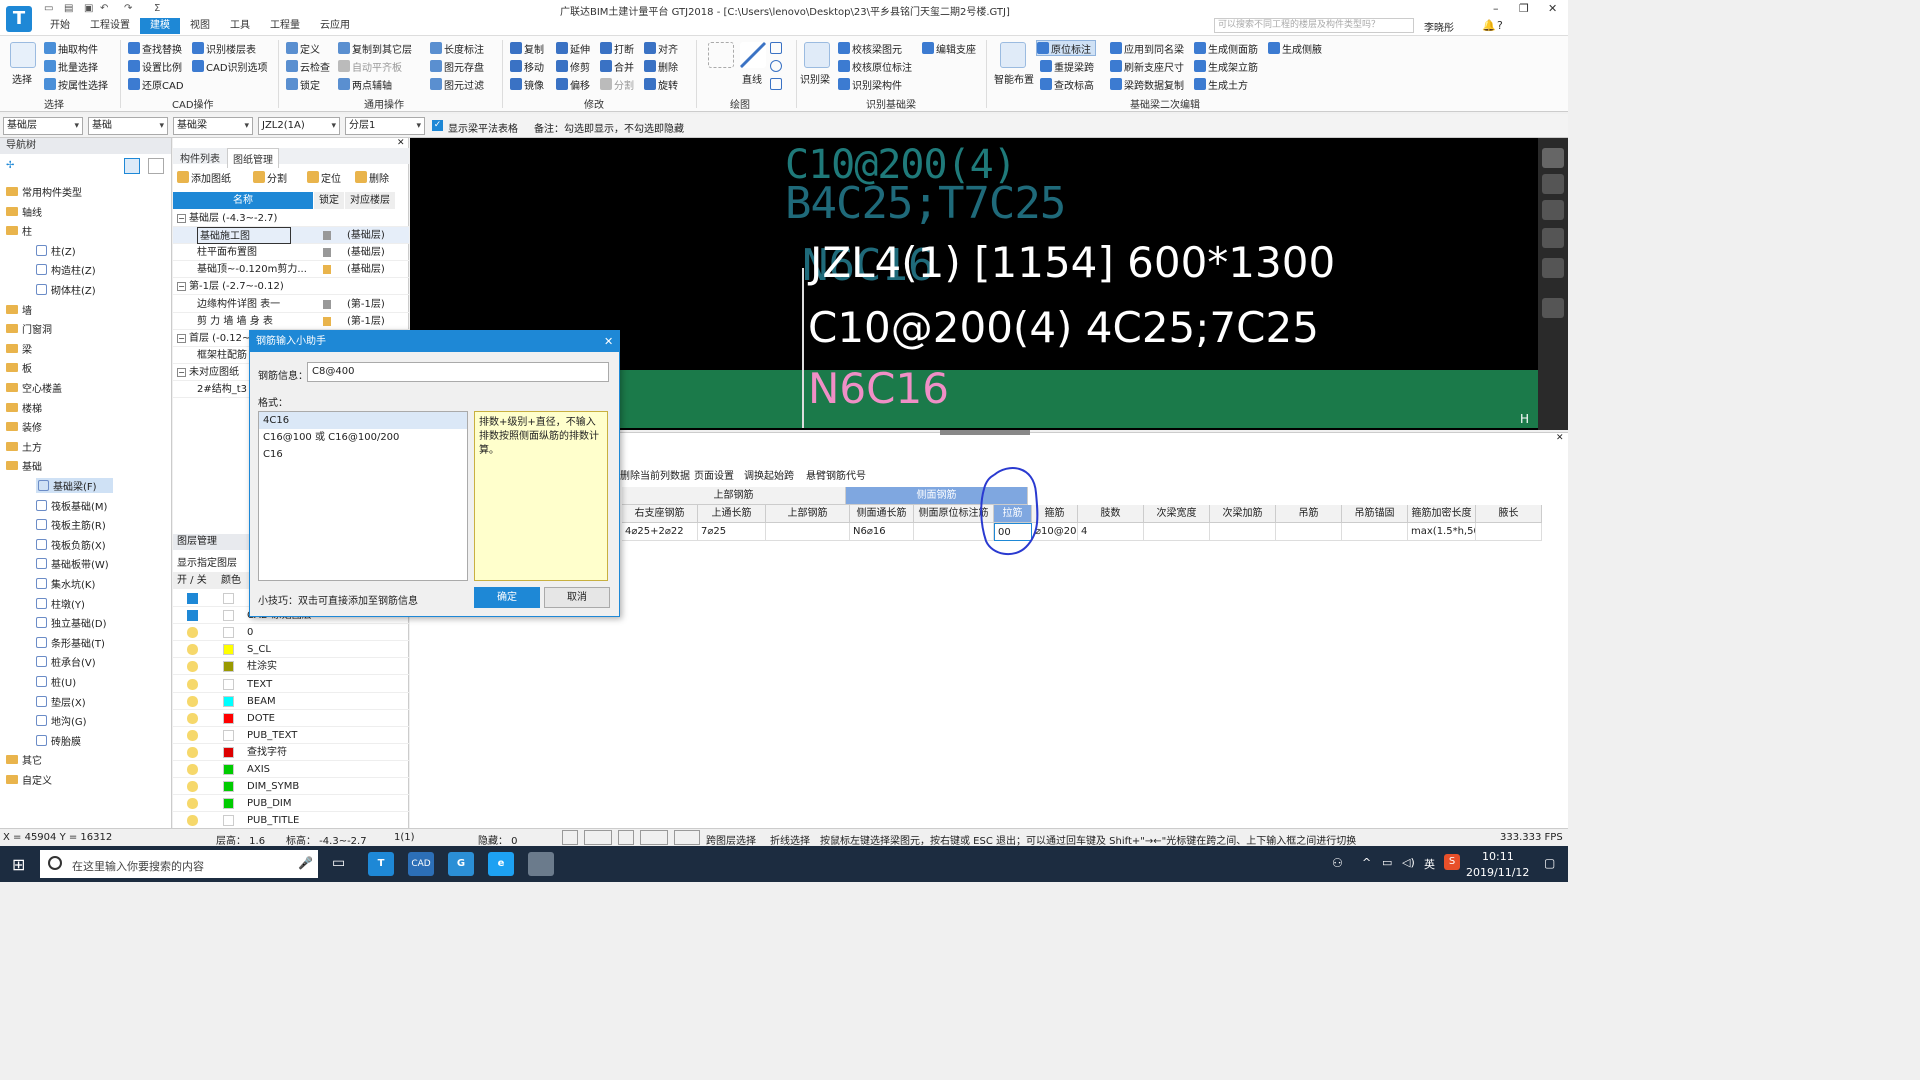 Image resolution: width=1920 pixels, height=1080 pixels. I want to click on panel-close-icon: ✕, so click(401, 143).